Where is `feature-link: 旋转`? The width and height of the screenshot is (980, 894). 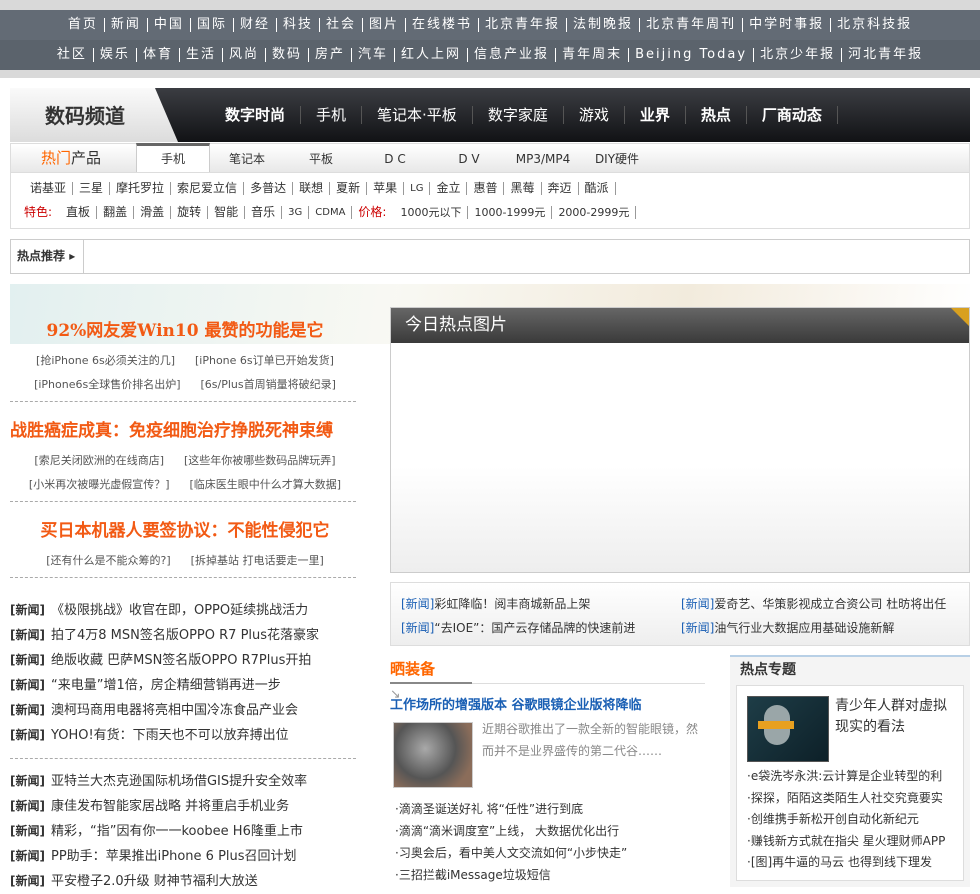
feature-link: 旋转 is located at coordinates (190, 212).